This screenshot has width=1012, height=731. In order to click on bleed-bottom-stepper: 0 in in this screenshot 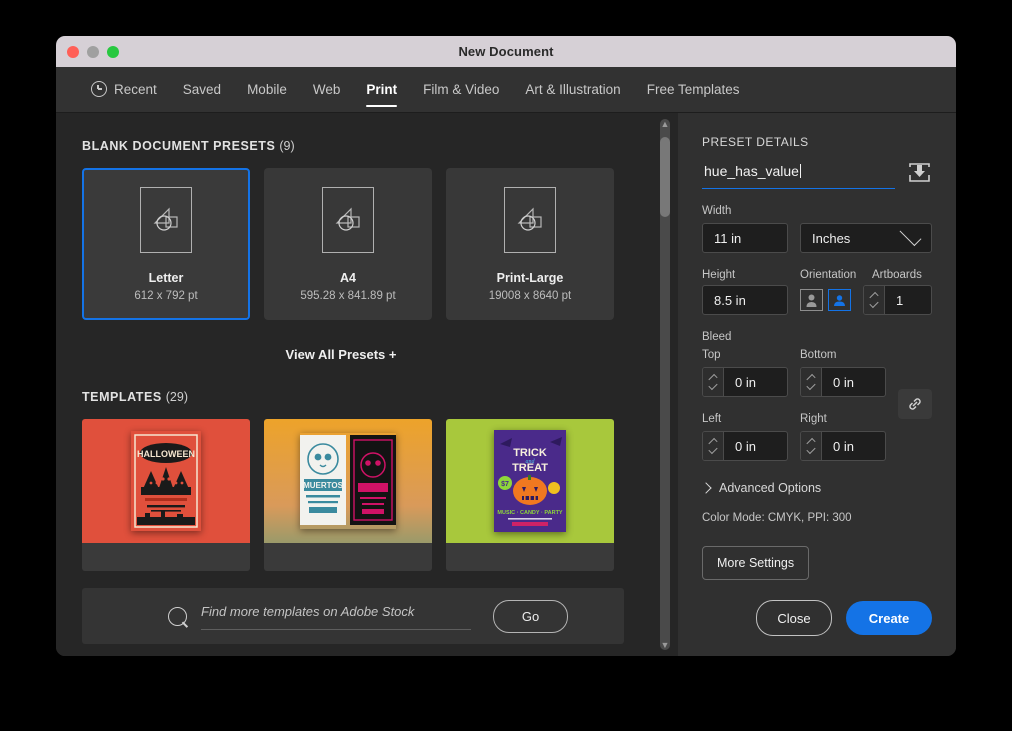, I will do `click(843, 382)`.